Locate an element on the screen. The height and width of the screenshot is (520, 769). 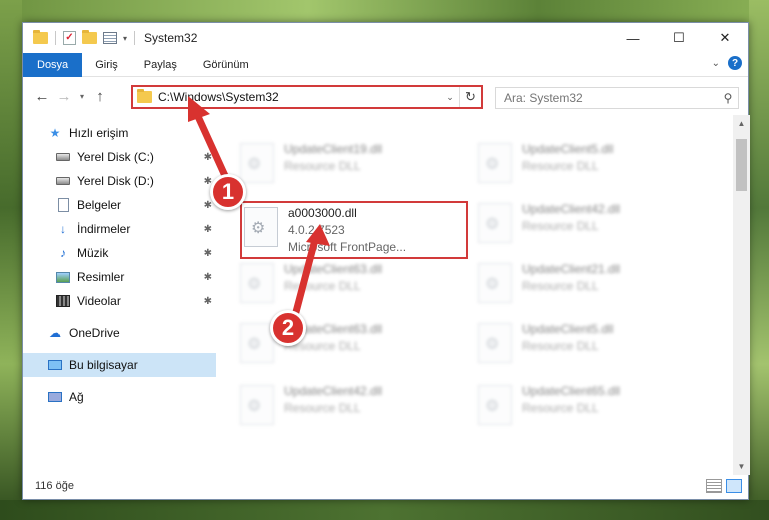
ribbon-right-controls: ⌄ ? is located at coordinates (727, 63).